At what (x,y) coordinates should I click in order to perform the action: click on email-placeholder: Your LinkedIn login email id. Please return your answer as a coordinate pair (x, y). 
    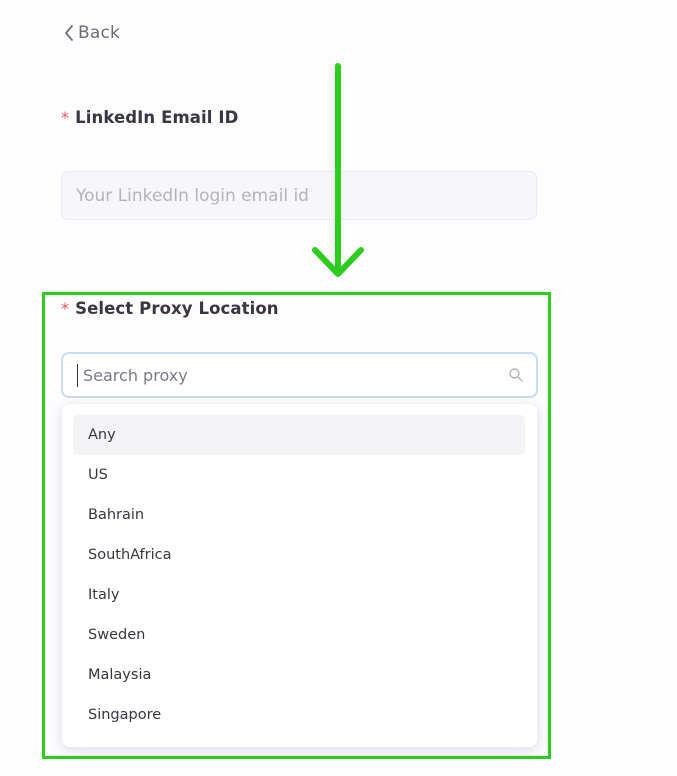
    Looking at the image, I should click on (192, 195).